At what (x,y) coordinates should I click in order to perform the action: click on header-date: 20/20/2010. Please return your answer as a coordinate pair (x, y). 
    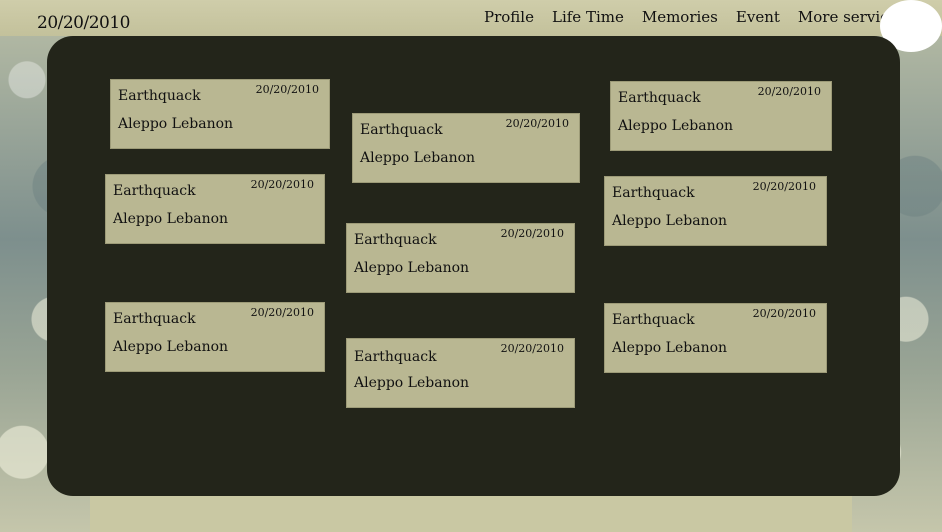
    Looking at the image, I should click on (83, 23).